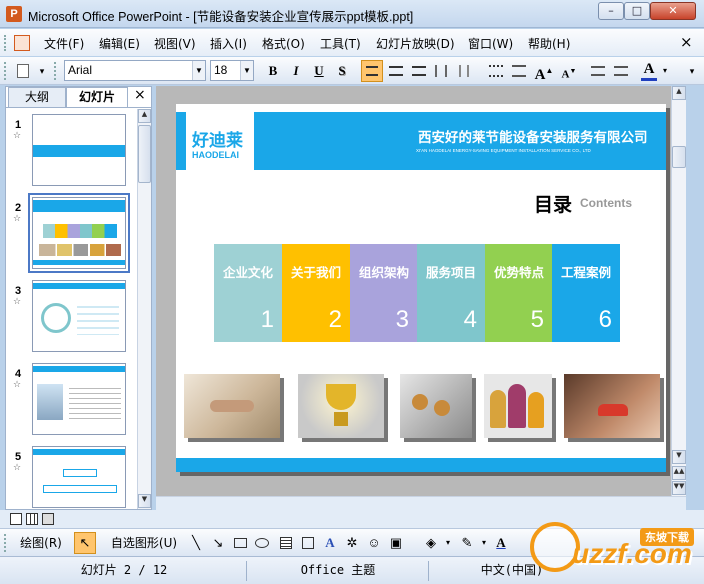 The image size is (704, 584). What do you see at coordinates (316, 293) in the screenshot?
I see `toc-cell-2: 关于我们 2` at bounding box center [316, 293].